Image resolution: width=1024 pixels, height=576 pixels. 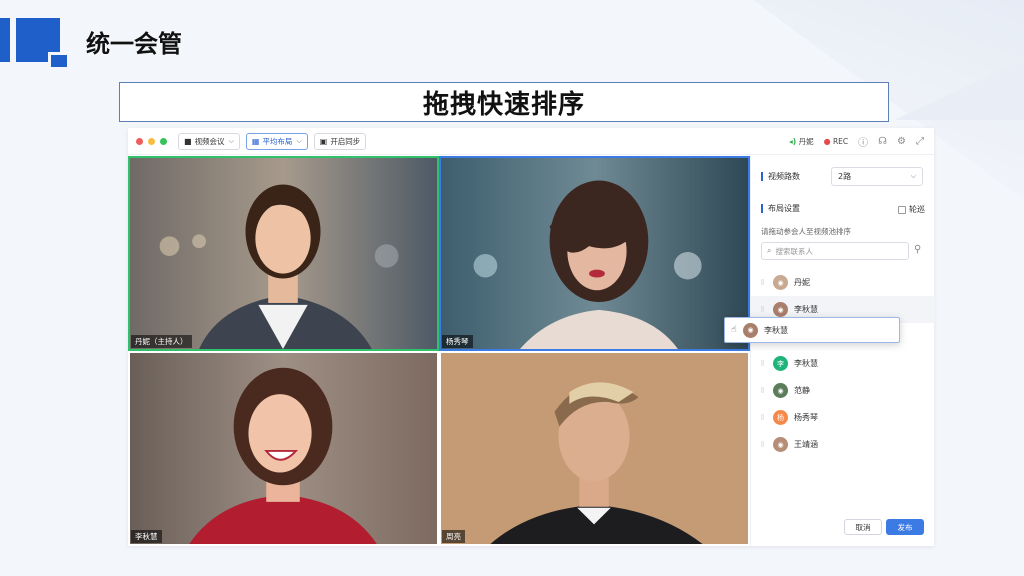 I want to click on participant-row: ⁝⁝ ◉ 王靖涵, so click(x=843, y=444).